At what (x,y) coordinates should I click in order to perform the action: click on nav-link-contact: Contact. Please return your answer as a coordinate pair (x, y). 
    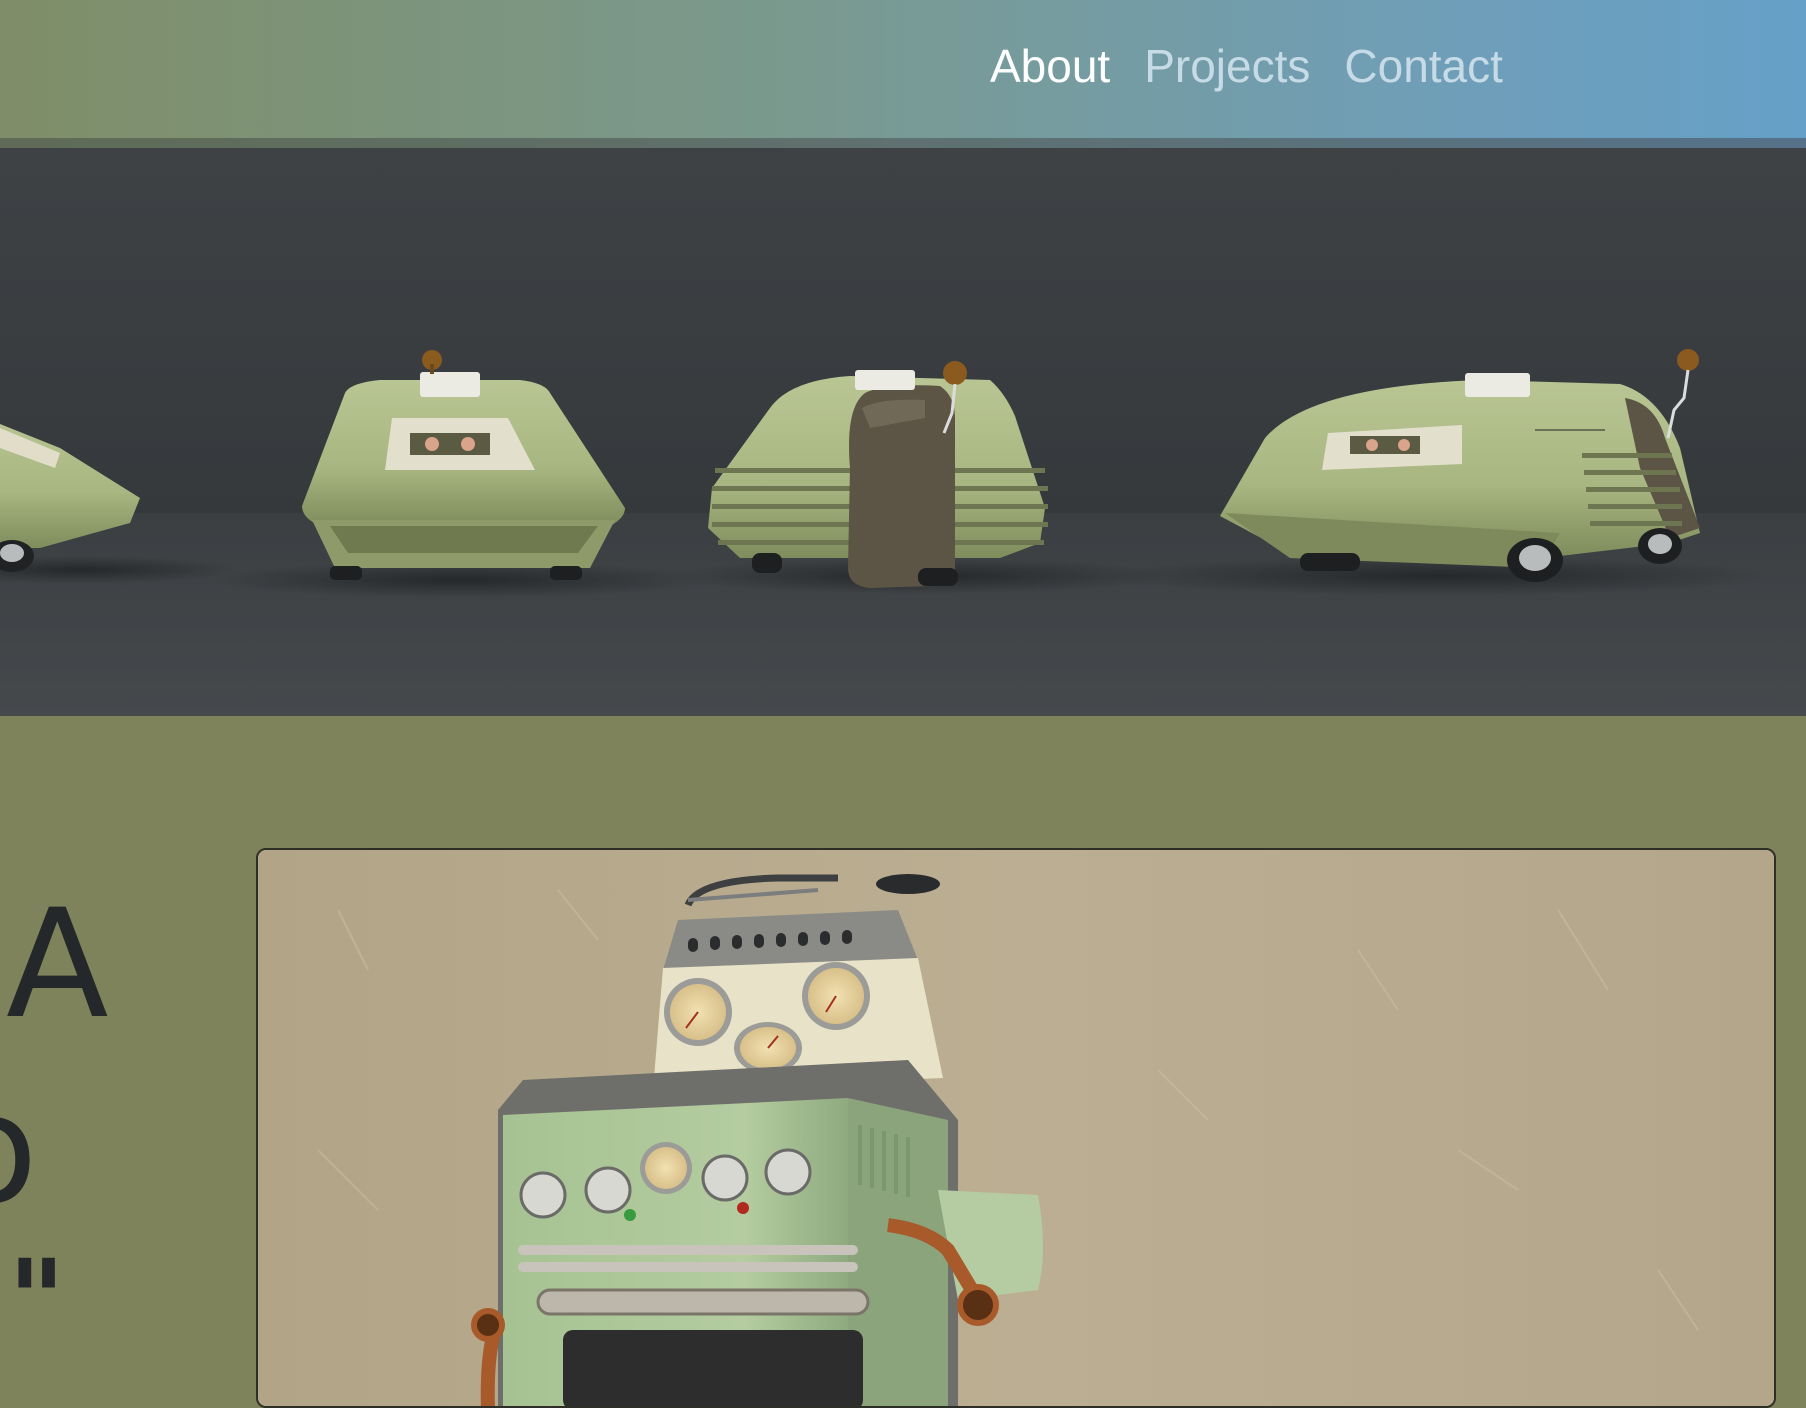
    Looking at the image, I should click on (1423, 66).